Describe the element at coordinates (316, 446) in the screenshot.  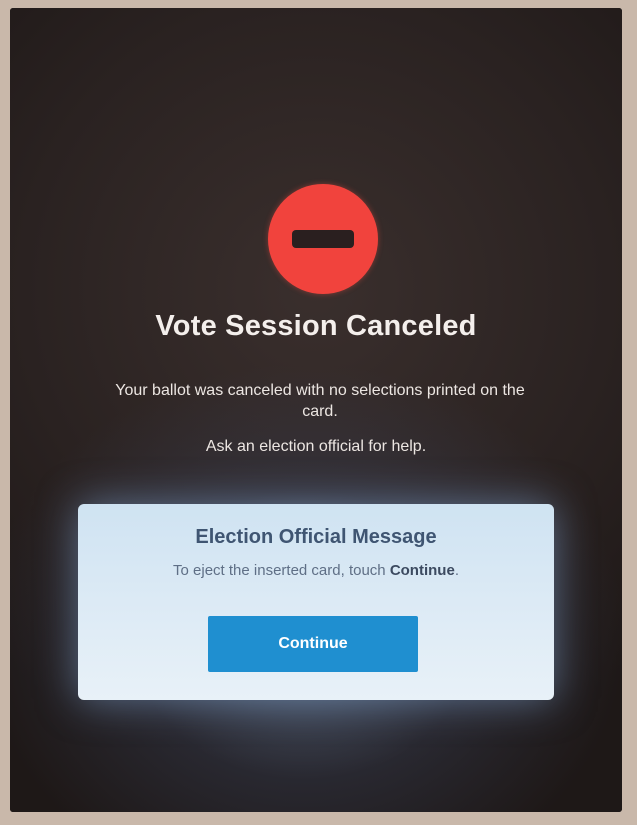
I see `help-text: Ask an election official for help.` at that location.